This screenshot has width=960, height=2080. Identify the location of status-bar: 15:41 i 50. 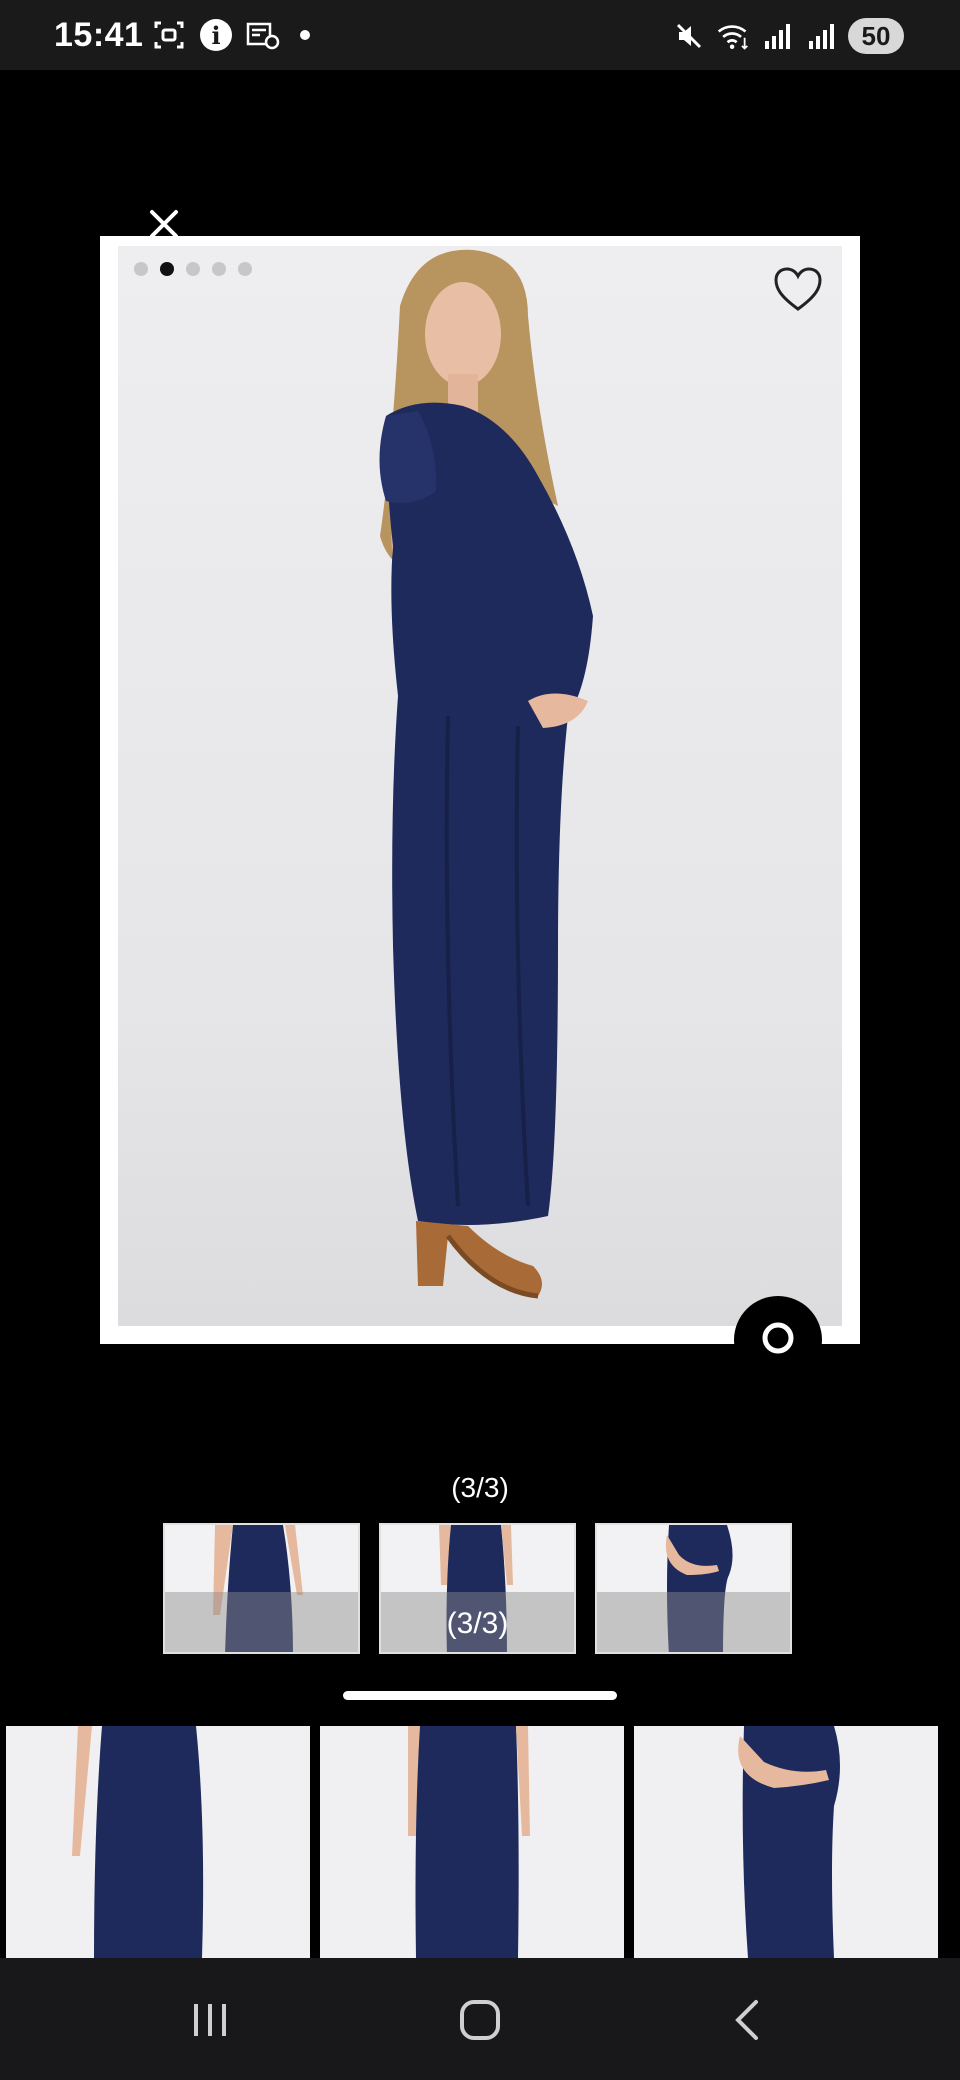
(480, 35).